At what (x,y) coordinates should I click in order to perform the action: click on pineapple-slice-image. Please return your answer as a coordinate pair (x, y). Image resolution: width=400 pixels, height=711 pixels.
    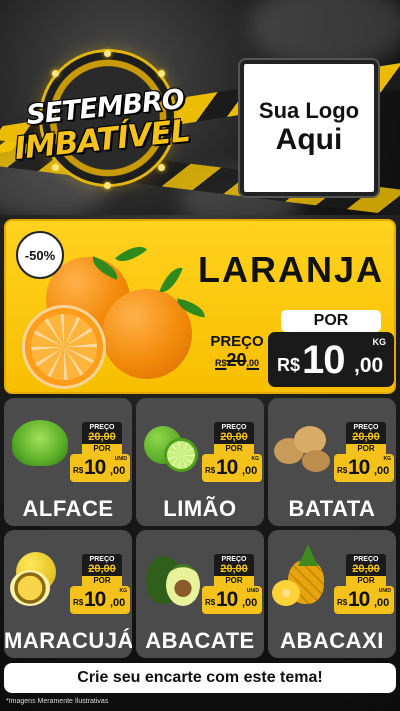
    Looking at the image, I should click on (286, 593).